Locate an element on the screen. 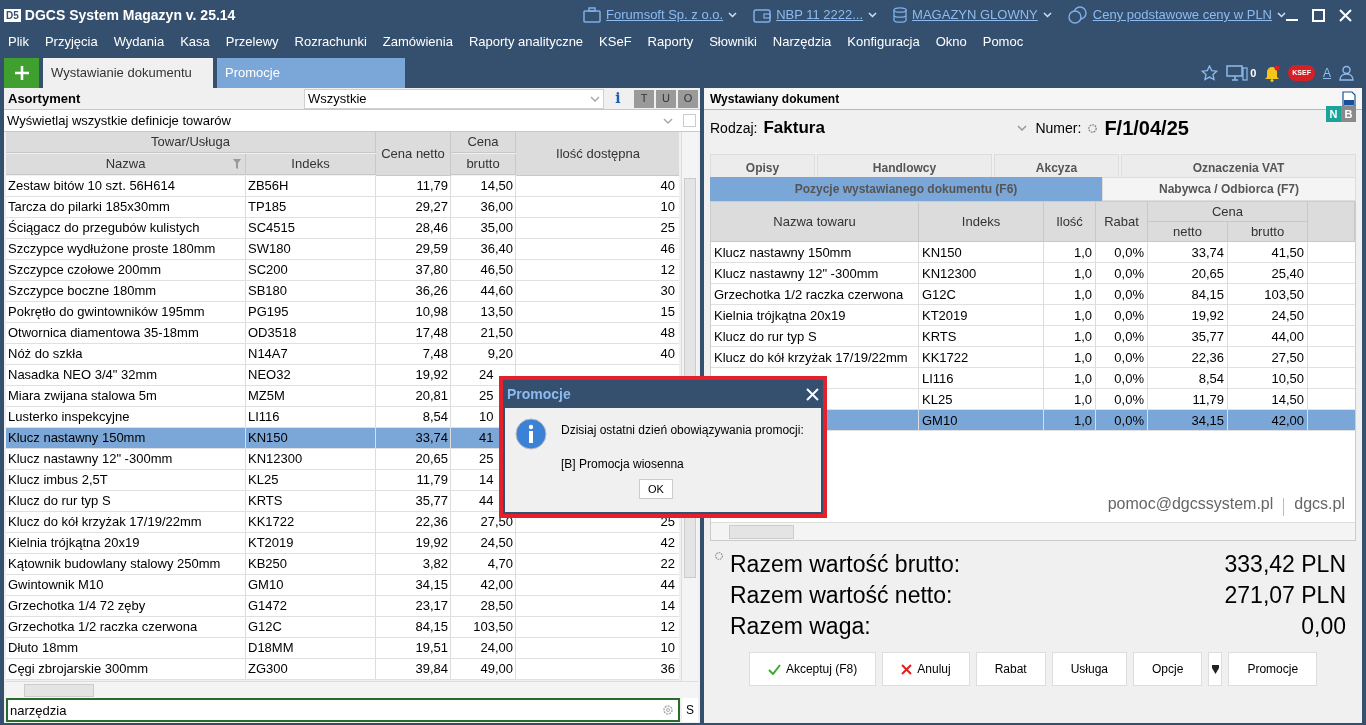  table-cell: KRTS is located at coordinates (311, 501).